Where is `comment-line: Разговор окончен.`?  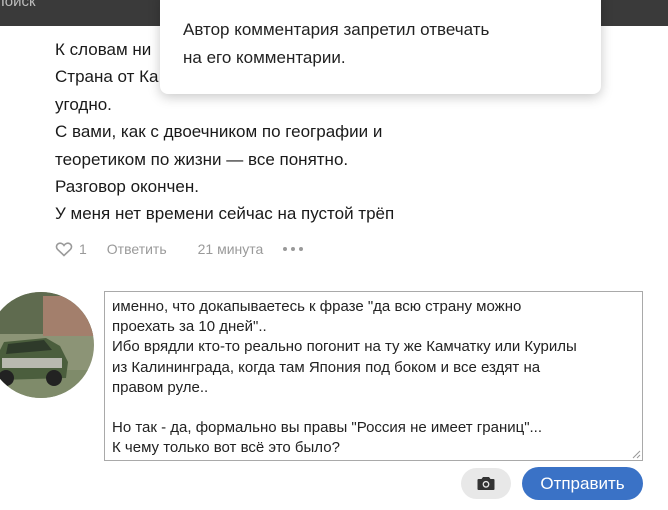
comment-line: Разговор окончен. is located at coordinates (127, 187).